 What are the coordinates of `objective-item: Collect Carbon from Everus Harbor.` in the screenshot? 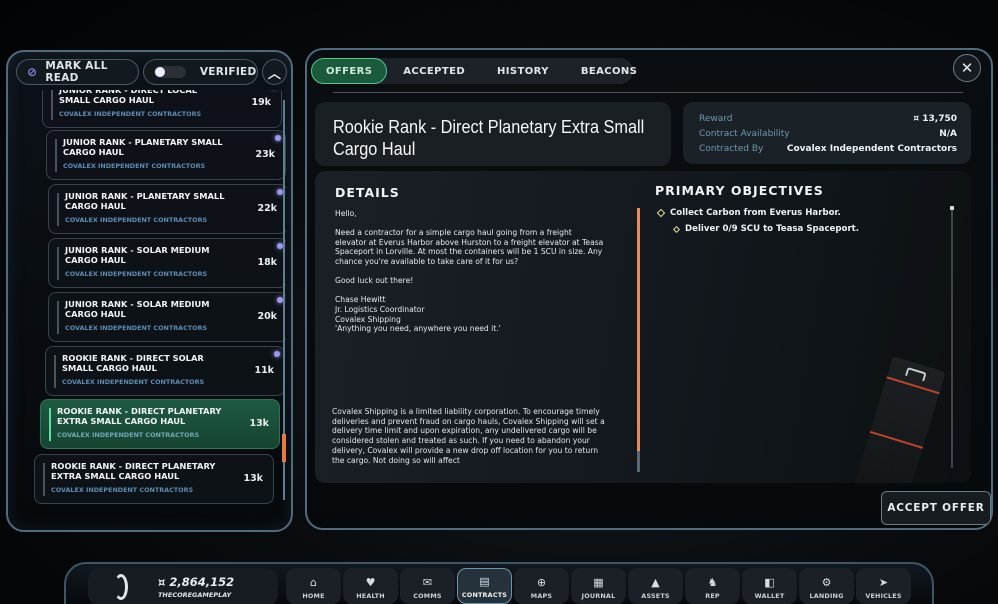 It's located at (748, 213).